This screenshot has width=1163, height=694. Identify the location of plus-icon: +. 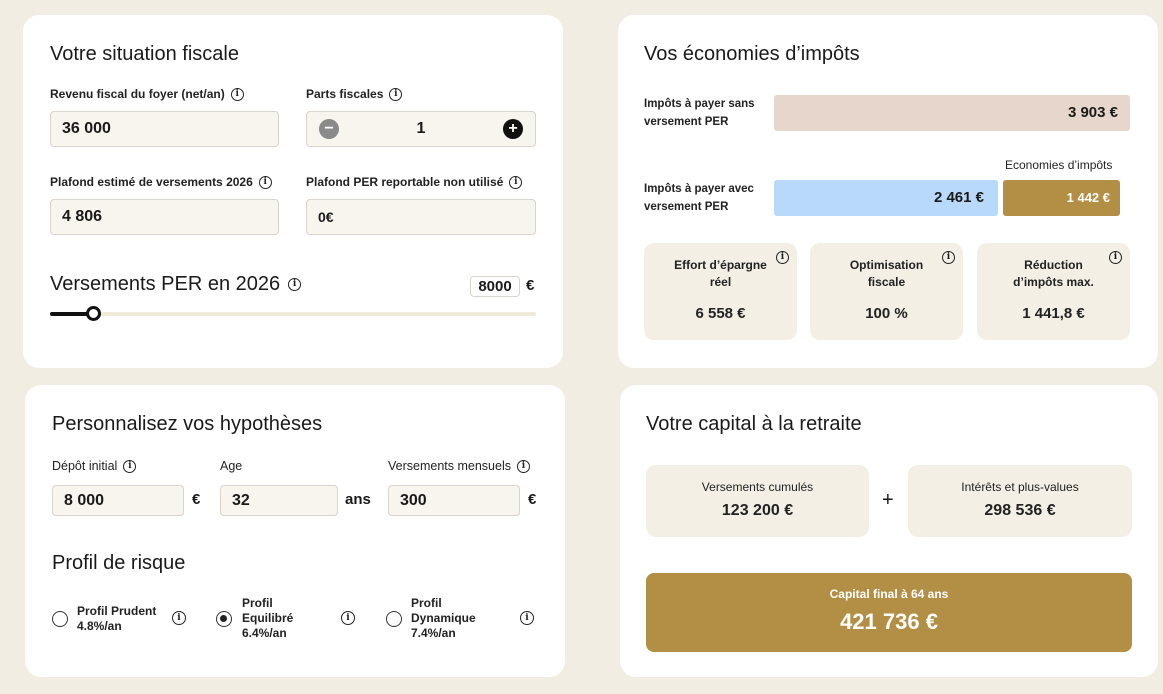
(513, 129).